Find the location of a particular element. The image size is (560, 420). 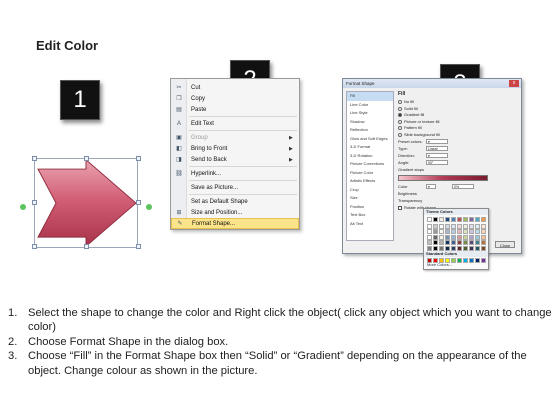

category-item: Shadow is located at coordinates (370, 122).